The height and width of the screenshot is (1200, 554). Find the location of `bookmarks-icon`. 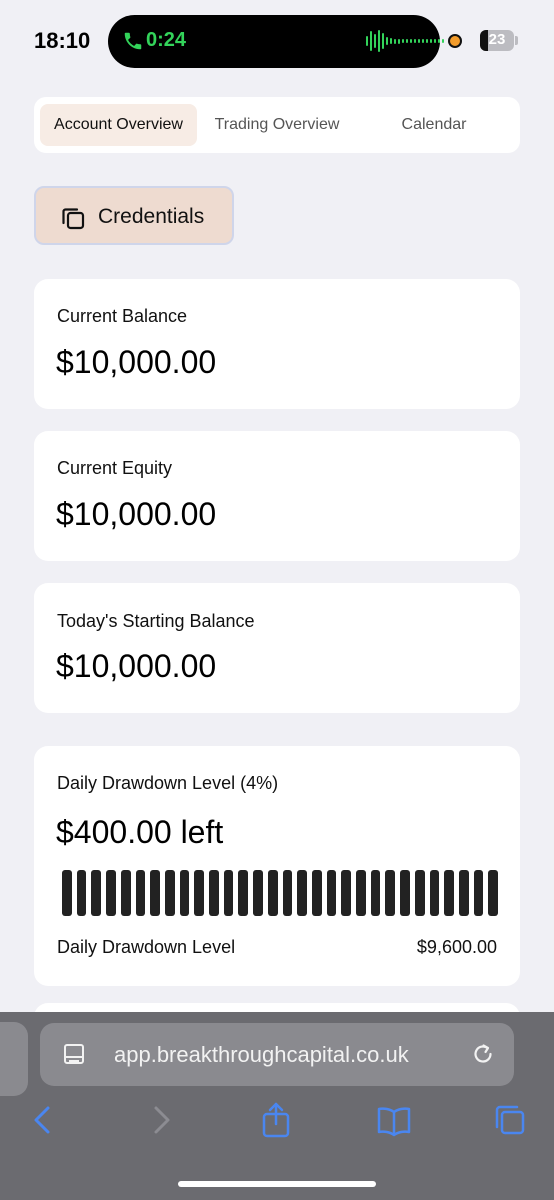

bookmarks-icon is located at coordinates (394, 1120).